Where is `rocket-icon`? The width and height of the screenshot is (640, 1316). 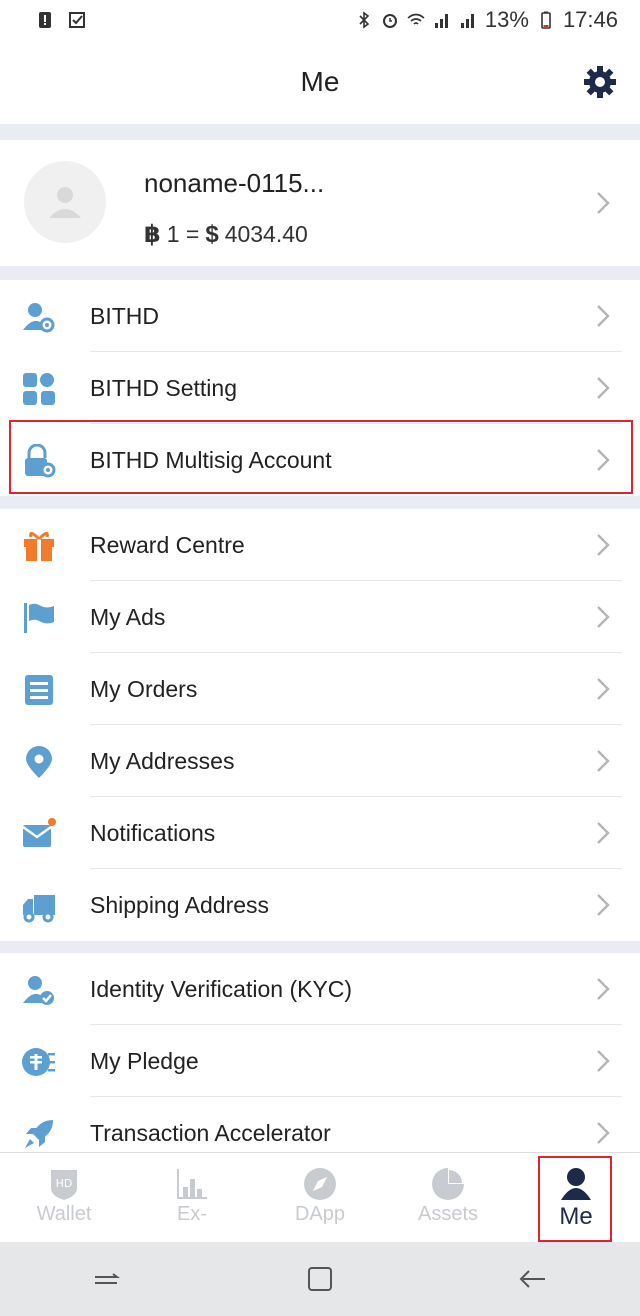
rocket-icon is located at coordinates (39, 1134).